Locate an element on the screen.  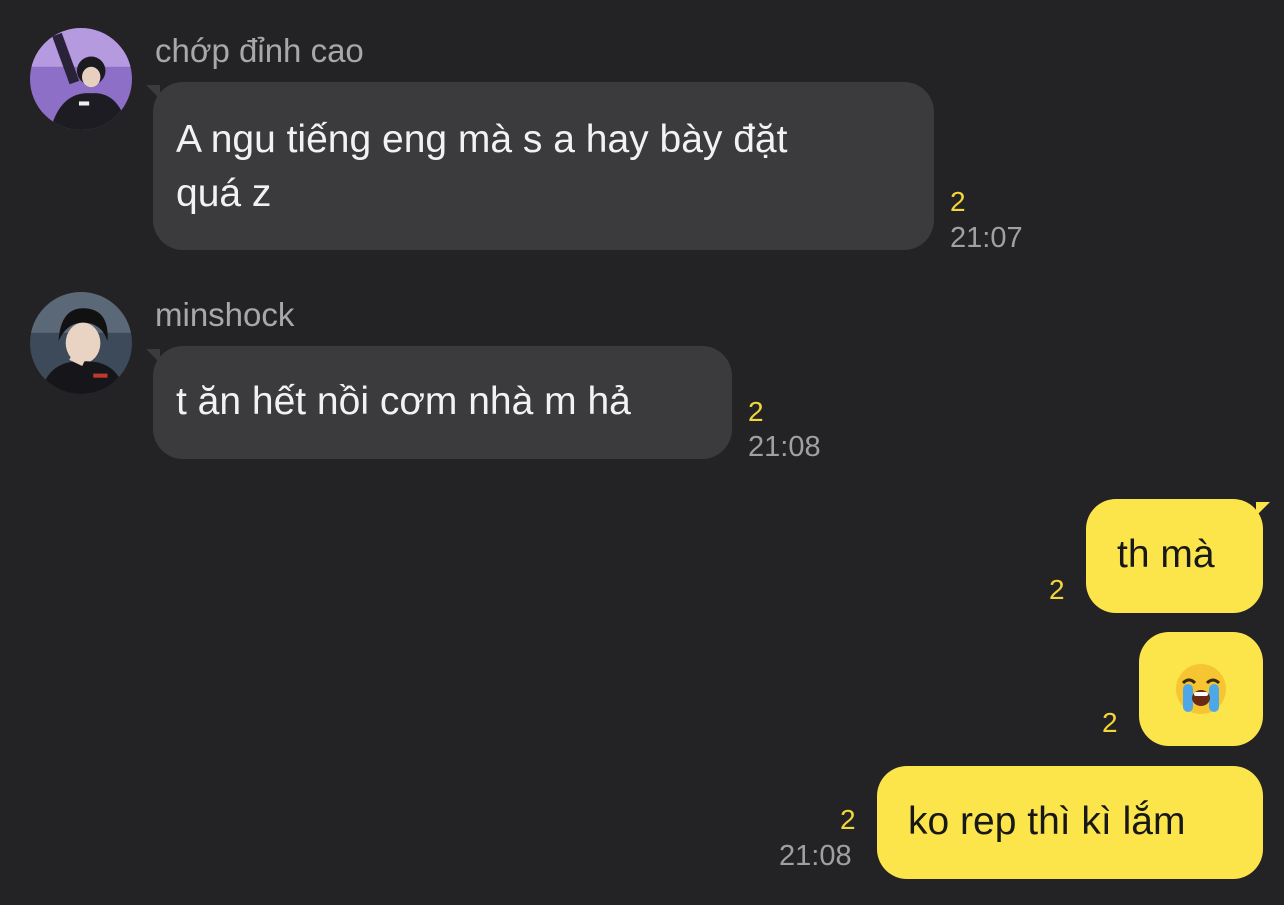
message-bubble: th mà is located at coordinates (1174, 556).